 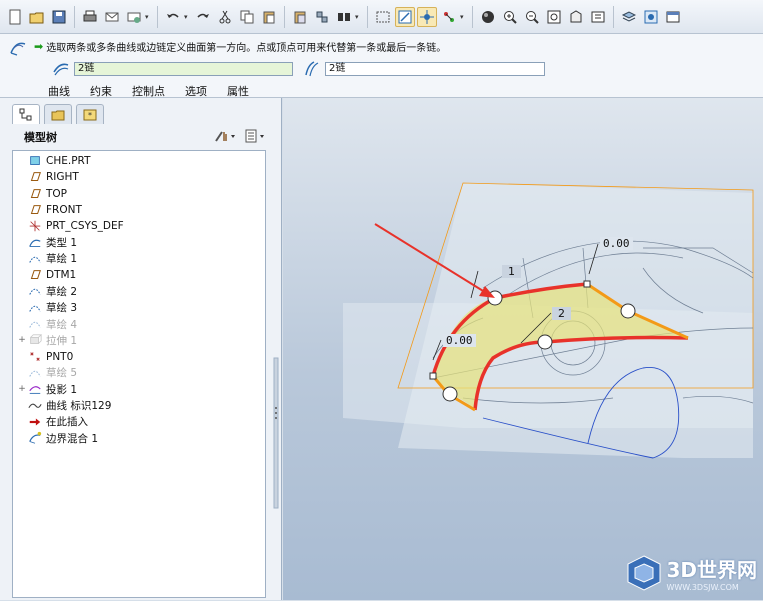 I want to click on favorites-icon: *, so click(x=90, y=114).